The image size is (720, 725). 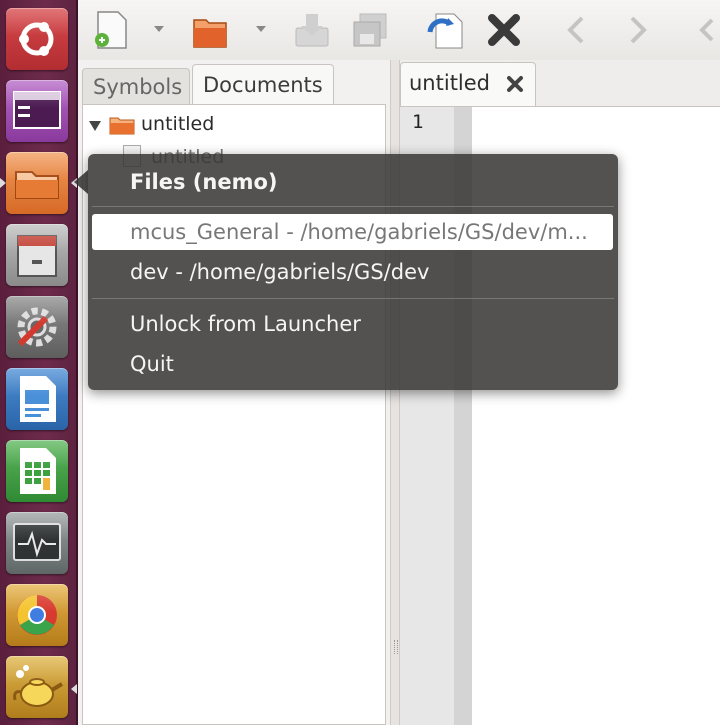 I want to click on tab-documents: Documents, so click(x=263, y=84).